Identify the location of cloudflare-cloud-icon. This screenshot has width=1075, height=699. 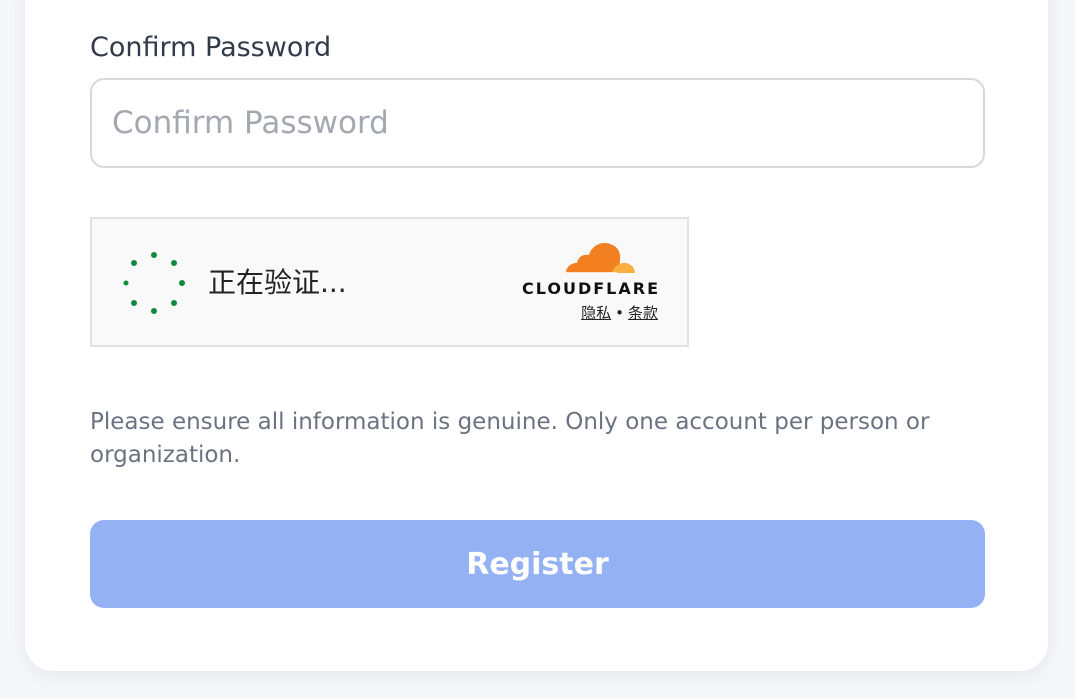
(600, 258).